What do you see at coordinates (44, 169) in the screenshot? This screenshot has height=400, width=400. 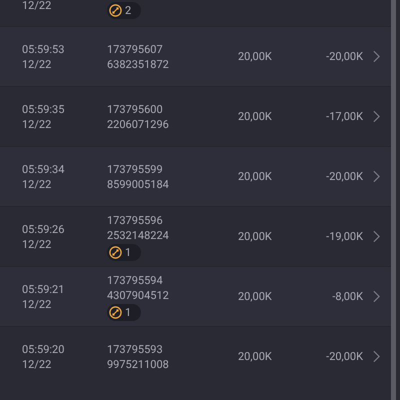 I see `time-text: 05:59:34` at bounding box center [44, 169].